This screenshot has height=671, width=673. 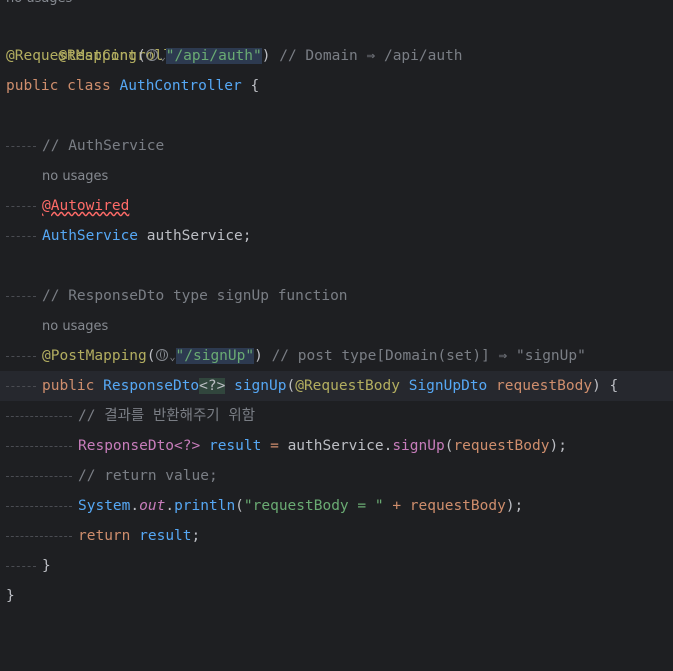 I want to click on annotation: @RequestMapping, so click(x=71, y=56).